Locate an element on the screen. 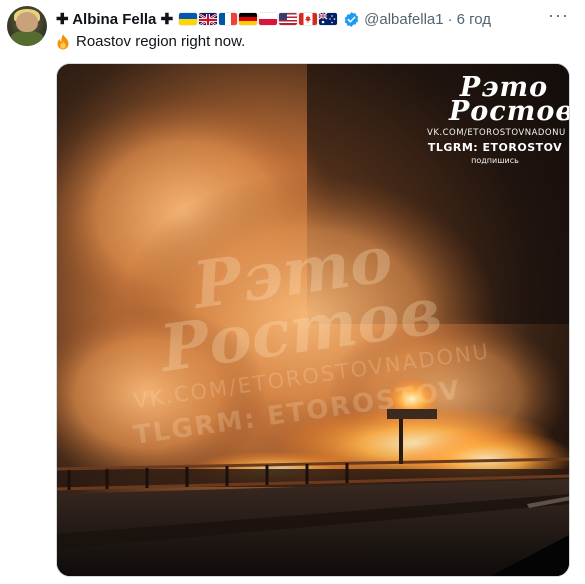  germany-flag-icon is located at coordinates (248, 19).